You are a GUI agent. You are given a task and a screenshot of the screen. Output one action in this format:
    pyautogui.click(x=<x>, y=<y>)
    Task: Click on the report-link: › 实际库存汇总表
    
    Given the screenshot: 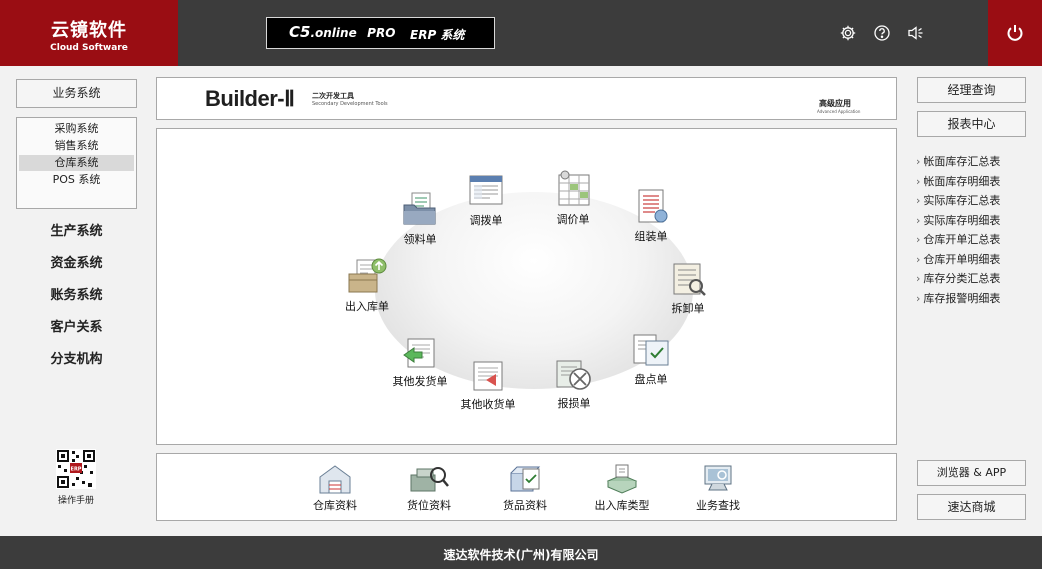 What is the action you would take?
    pyautogui.click(x=958, y=200)
    